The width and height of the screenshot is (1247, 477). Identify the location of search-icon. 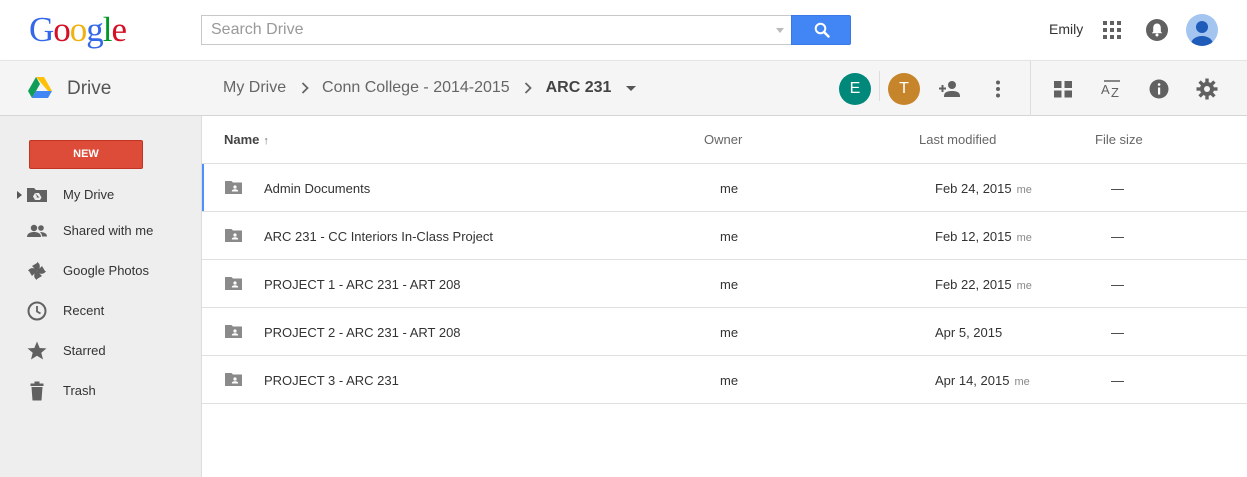
(822, 30).